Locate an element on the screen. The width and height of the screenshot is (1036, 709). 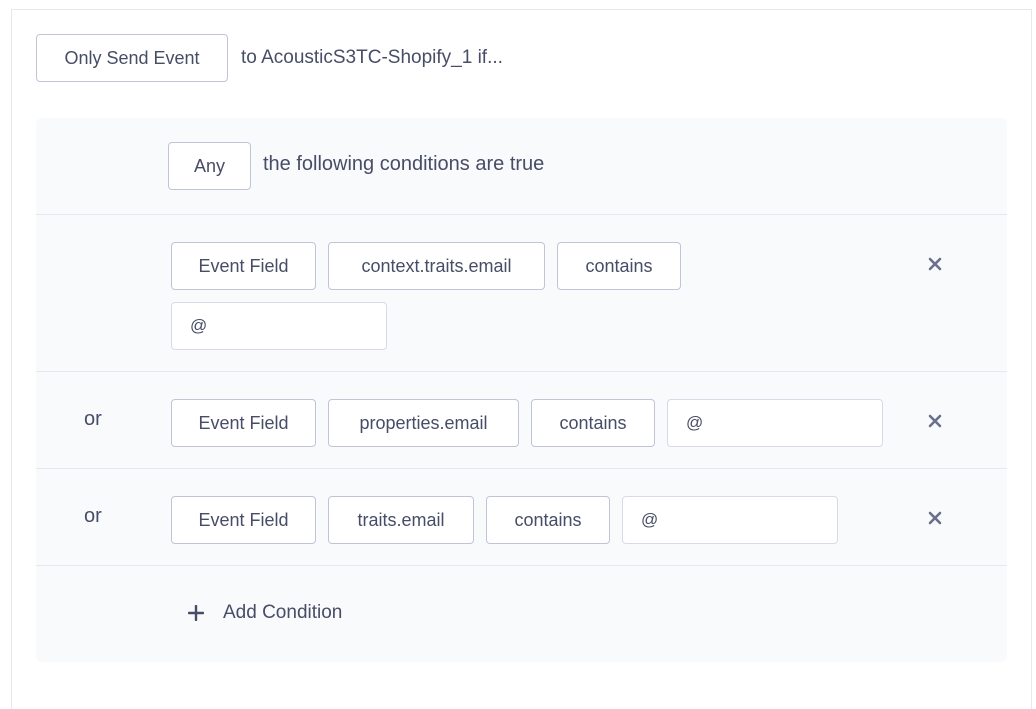
condition-fields: Event Field traits.email contains is located at coordinates (504, 520).